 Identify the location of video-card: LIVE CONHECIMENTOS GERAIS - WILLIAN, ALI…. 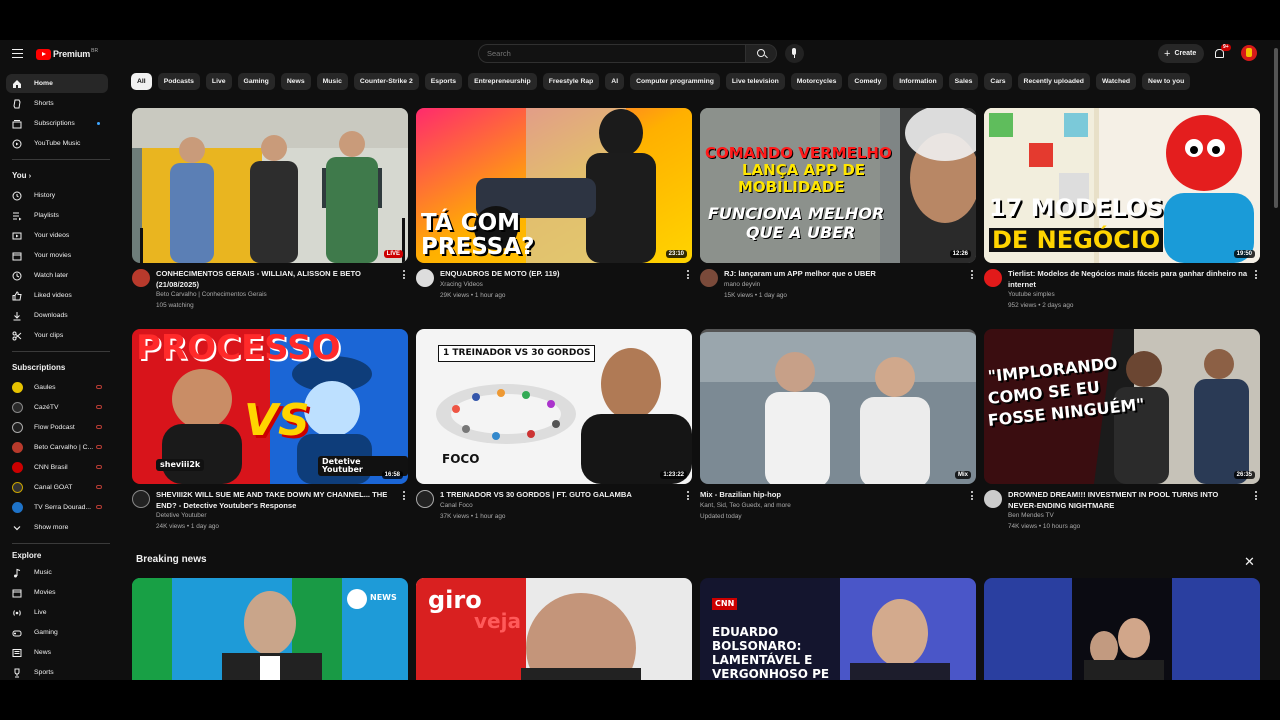
(270, 216).